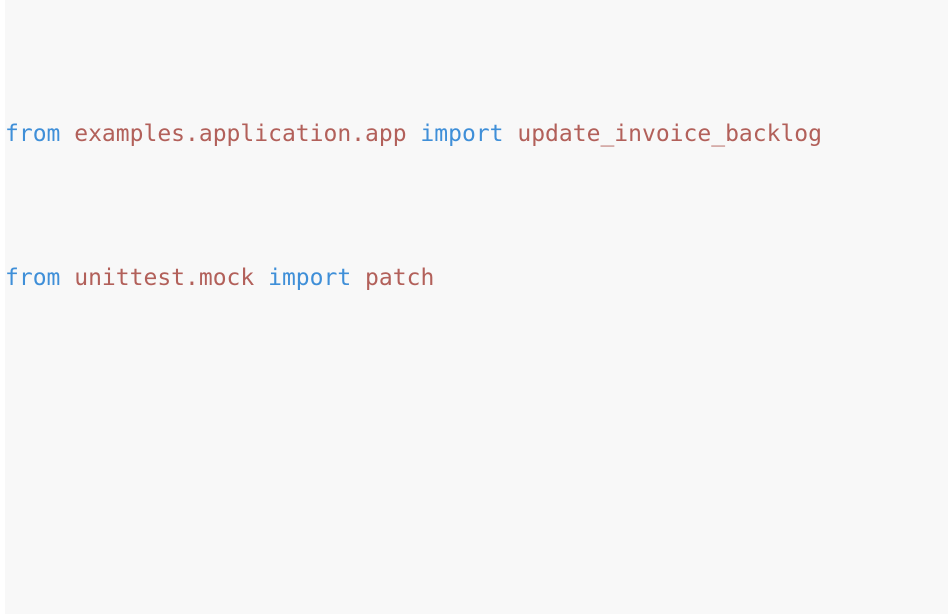 This screenshot has height=614, width=948. Describe the element at coordinates (393, 278) in the screenshot. I see `imported-name: patch` at that location.